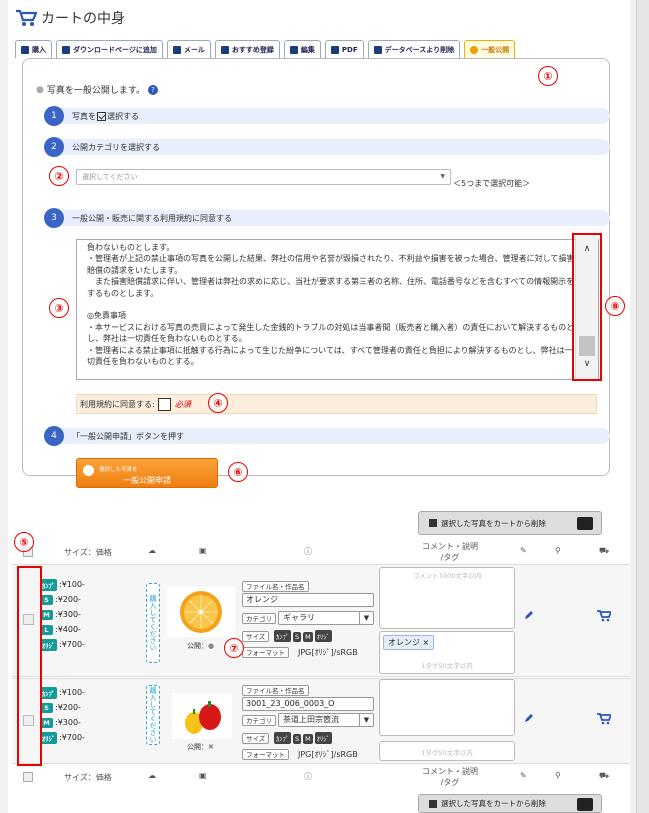 This screenshot has width=649, height=813. I want to click on mail-icon, so click(176, 49).